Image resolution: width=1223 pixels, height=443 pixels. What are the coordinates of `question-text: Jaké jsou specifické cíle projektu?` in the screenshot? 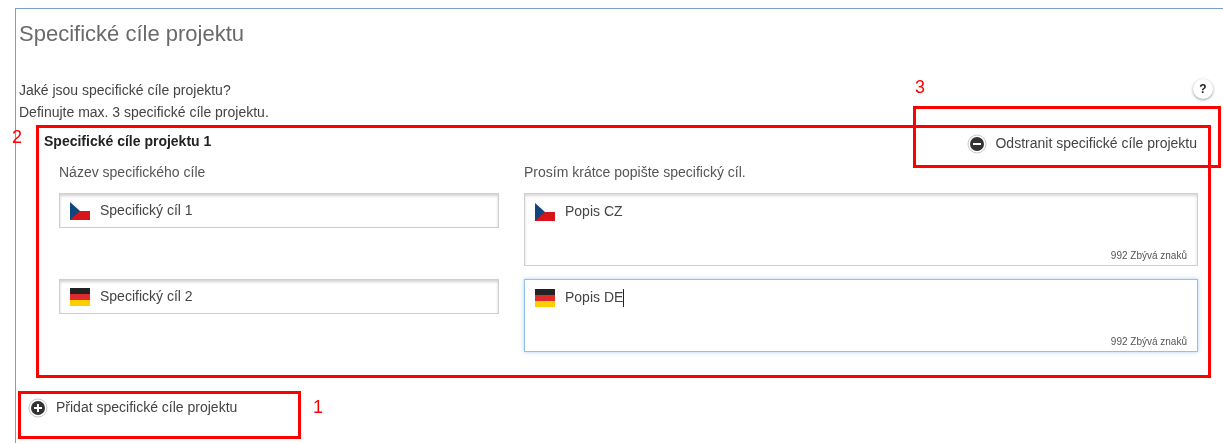 It's located at (125, 90).